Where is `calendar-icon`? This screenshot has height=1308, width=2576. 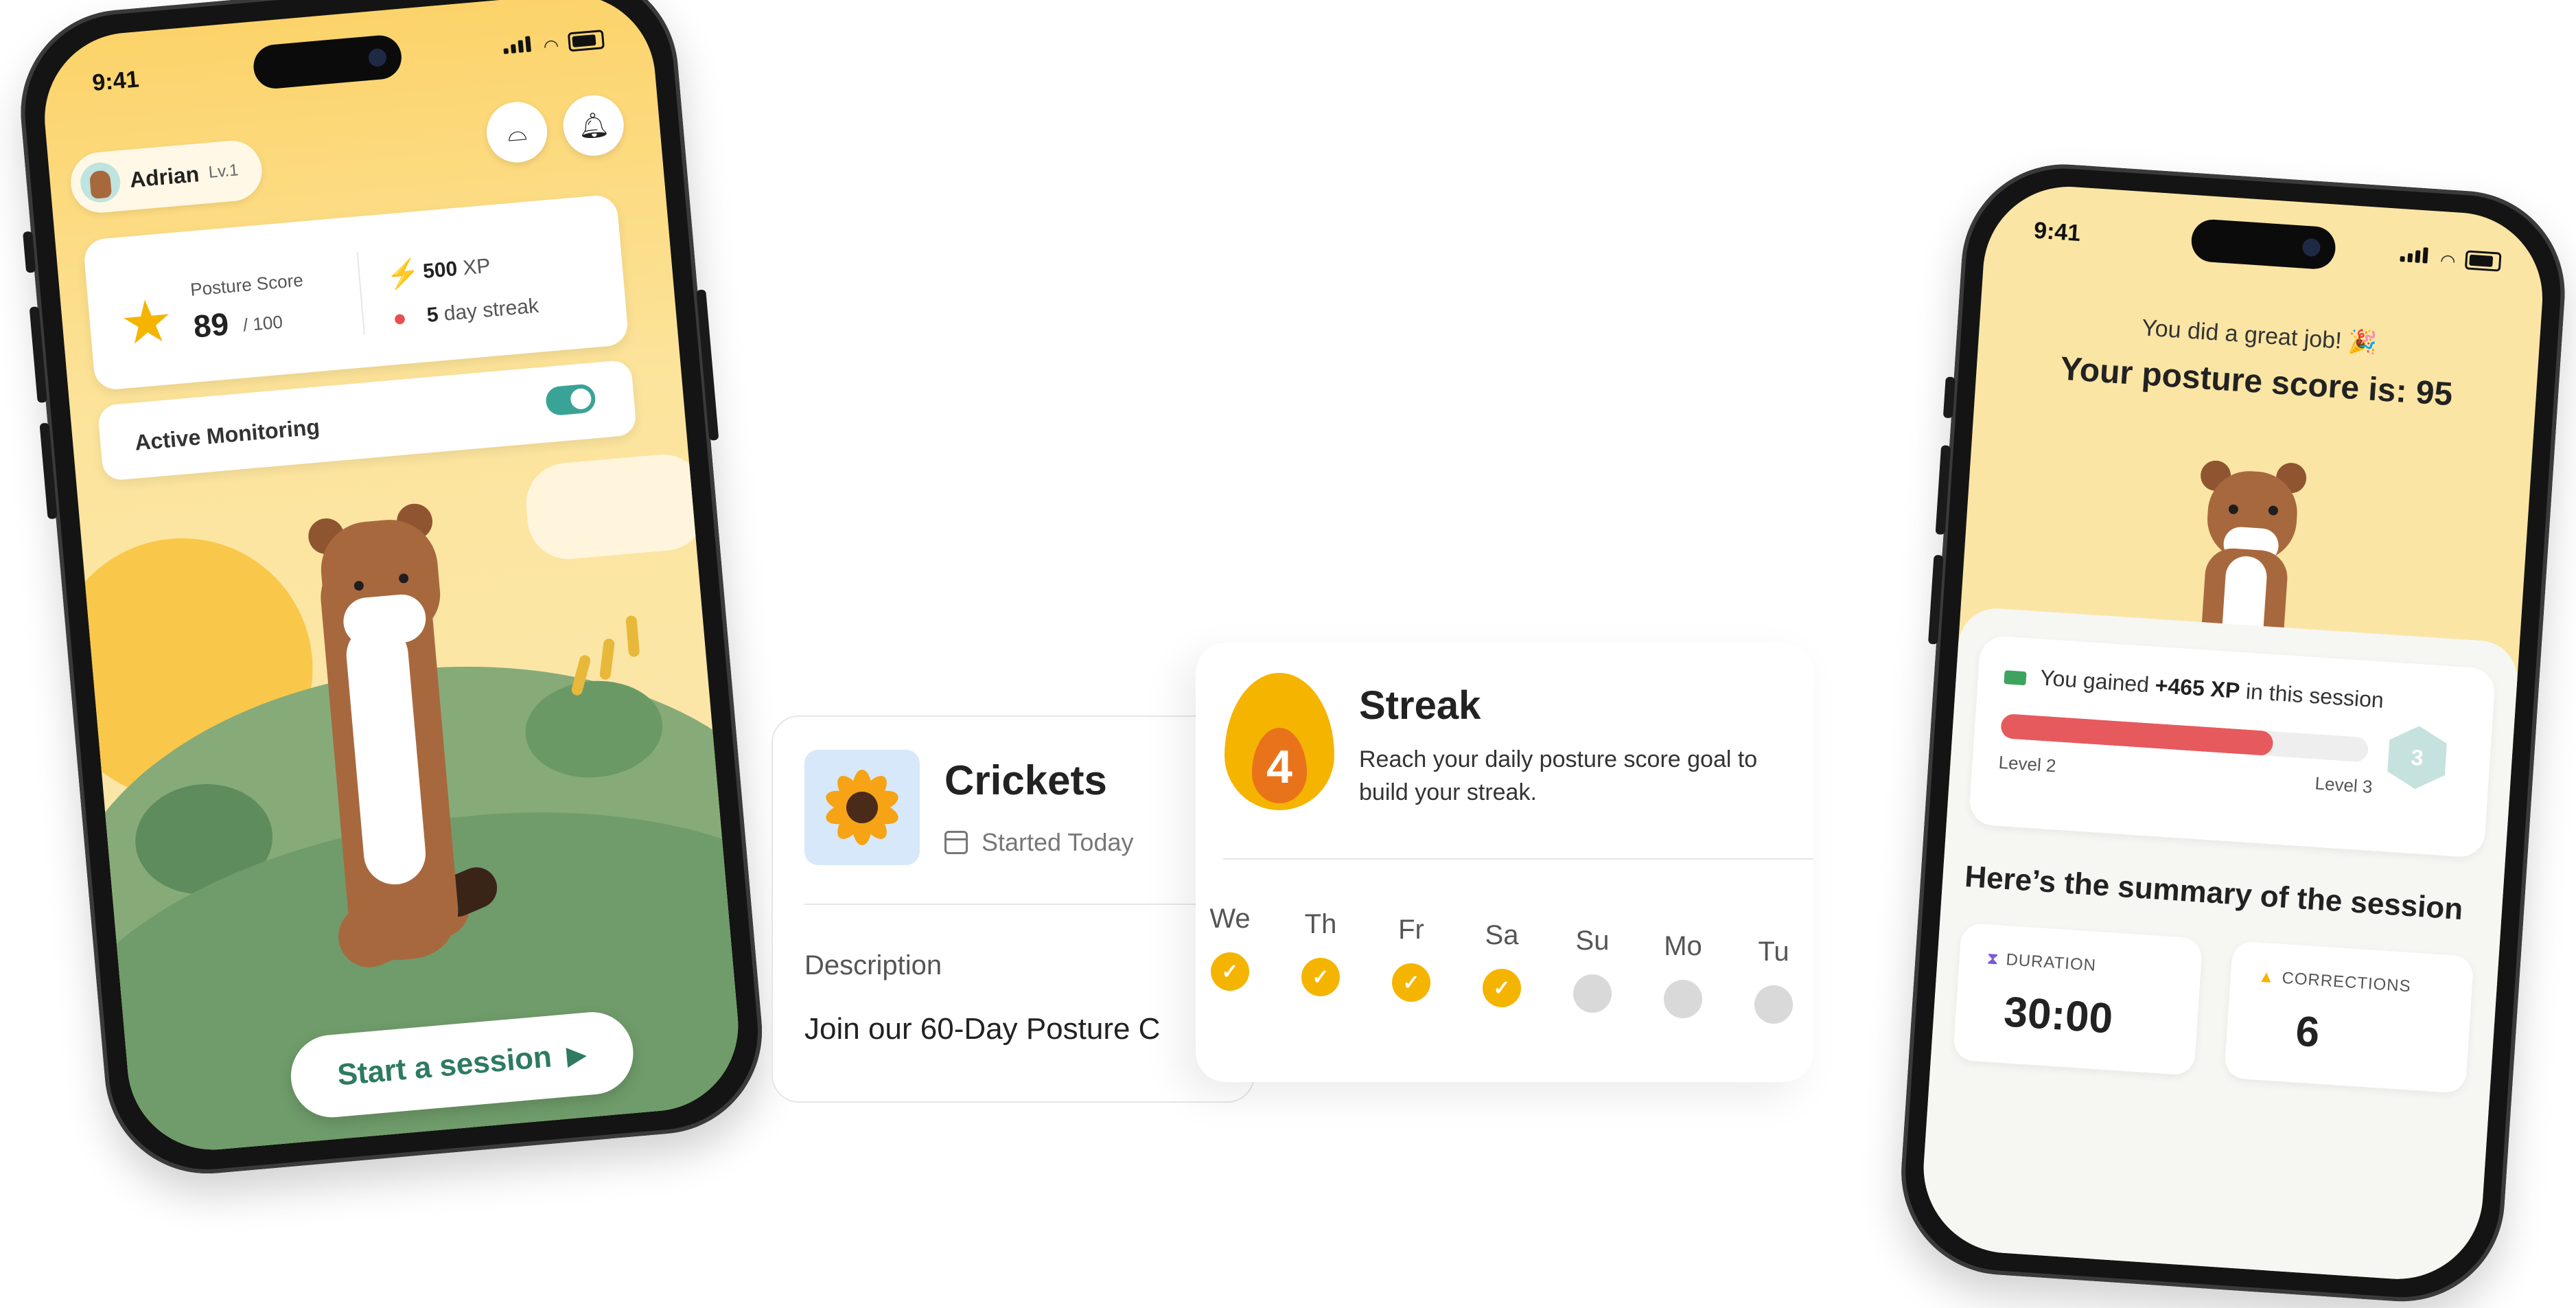 calendar-icon is located at coordinates (956, 842).